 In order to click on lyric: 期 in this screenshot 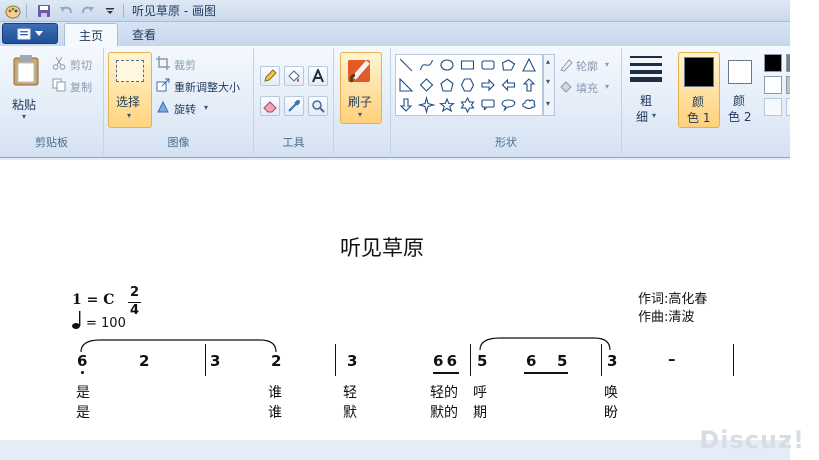, I will do `click(480, 413)`.